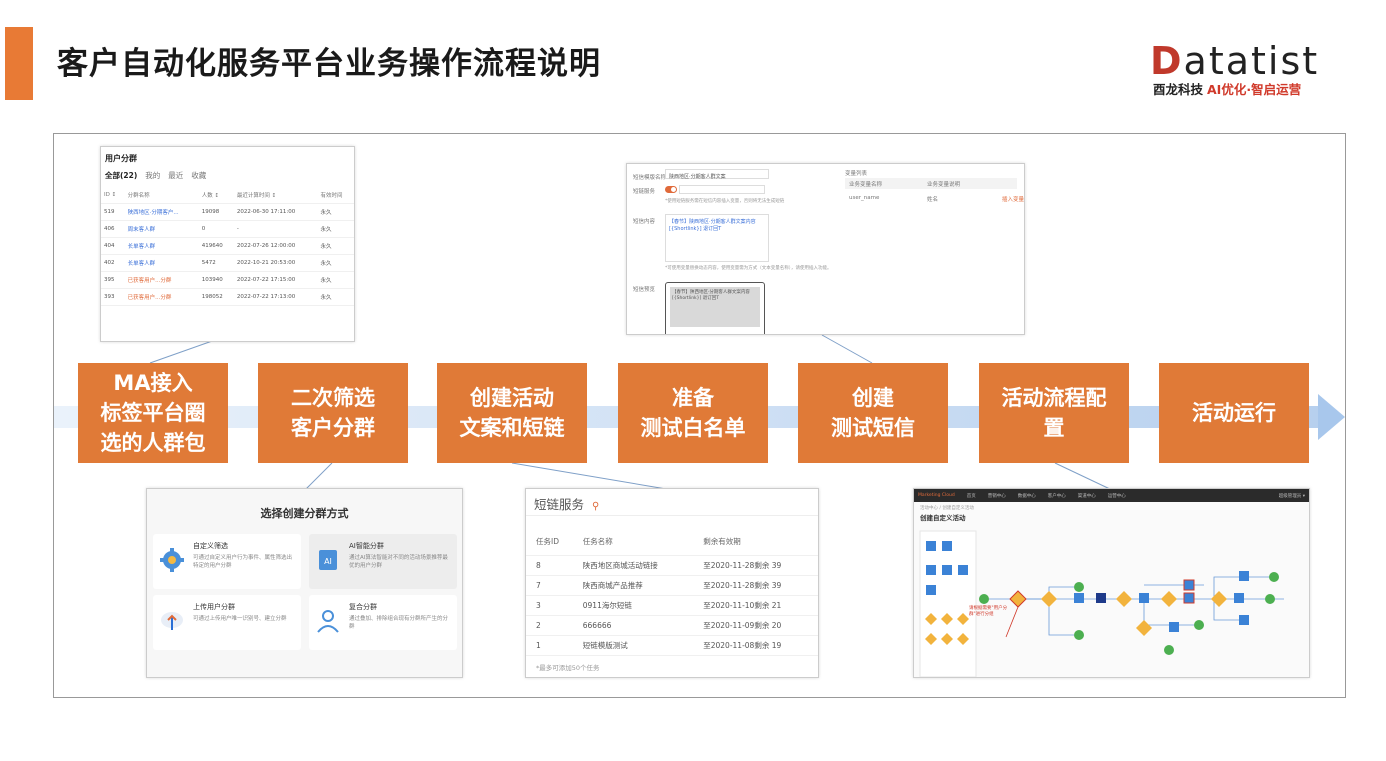 The height and width of the screenshot is (761, 1386). Describe the element at coordinates (549, 625) in the screenshot. I see `cell-id: 2` at that location.